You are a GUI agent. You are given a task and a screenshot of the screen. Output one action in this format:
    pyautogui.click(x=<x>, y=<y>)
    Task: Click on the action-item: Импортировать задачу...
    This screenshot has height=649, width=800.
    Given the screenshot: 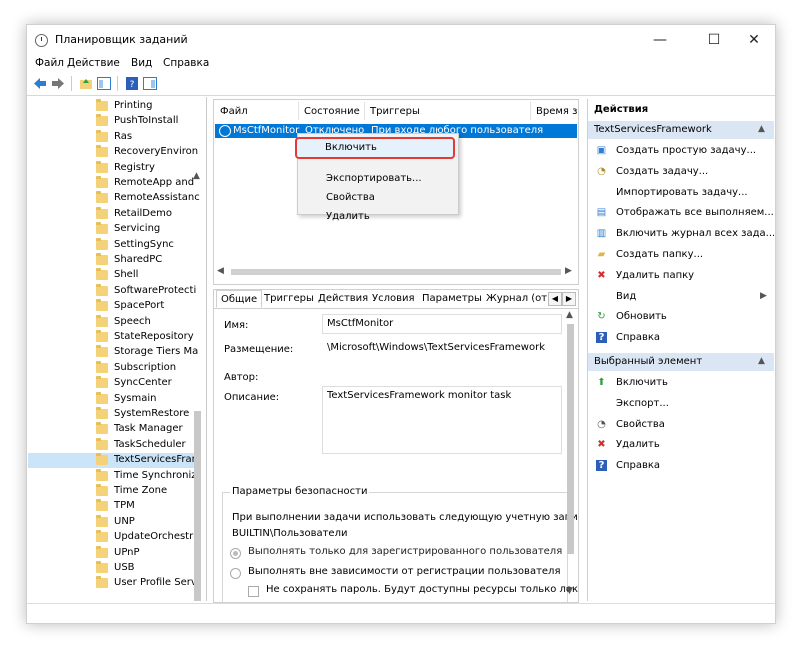 What is the action you would take?
    pyautogui.click(x=681, y=193)
    